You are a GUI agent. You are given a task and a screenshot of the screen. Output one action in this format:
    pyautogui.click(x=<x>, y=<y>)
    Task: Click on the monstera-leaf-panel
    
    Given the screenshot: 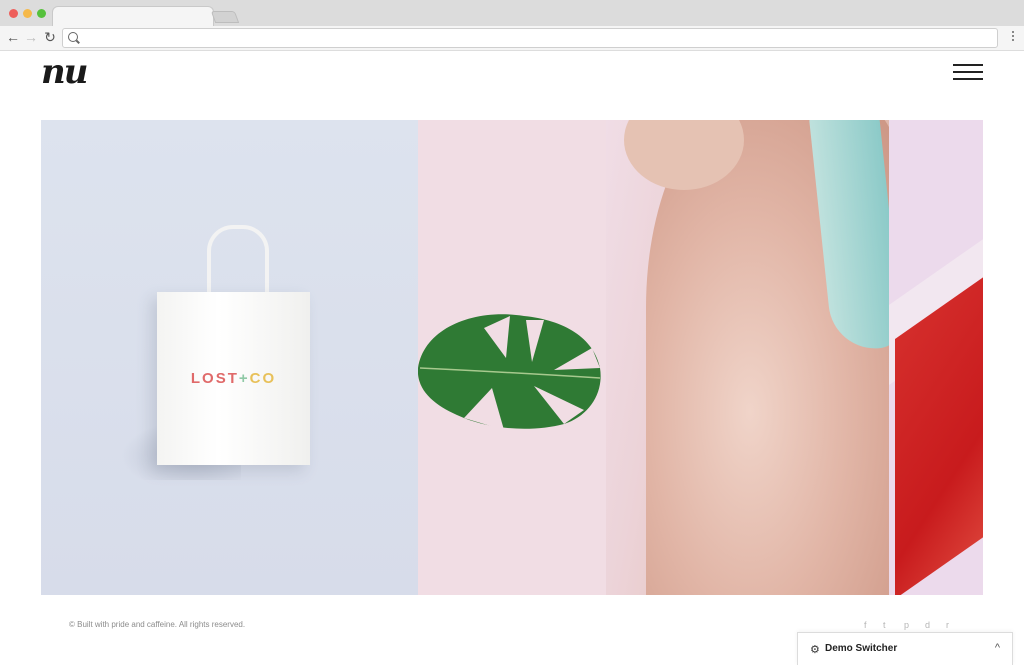 What is the action you would take?
    pyautogui.click(x=512, y=357)
    